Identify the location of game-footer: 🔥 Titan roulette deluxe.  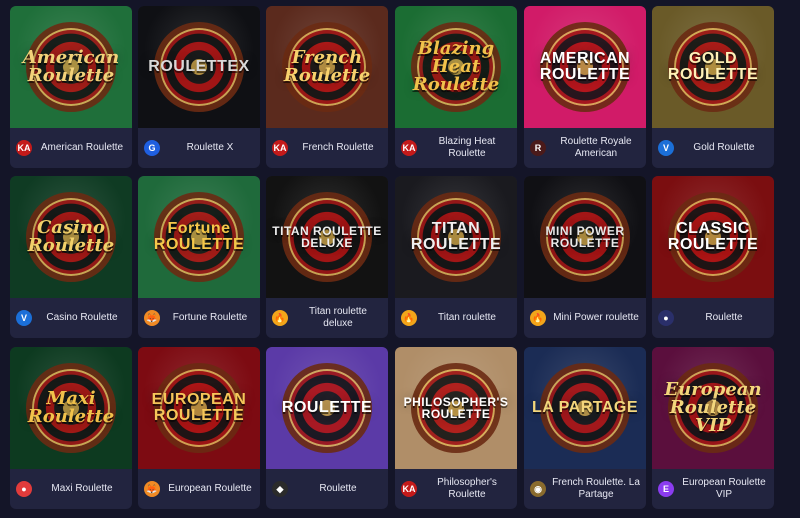
(327, 318).